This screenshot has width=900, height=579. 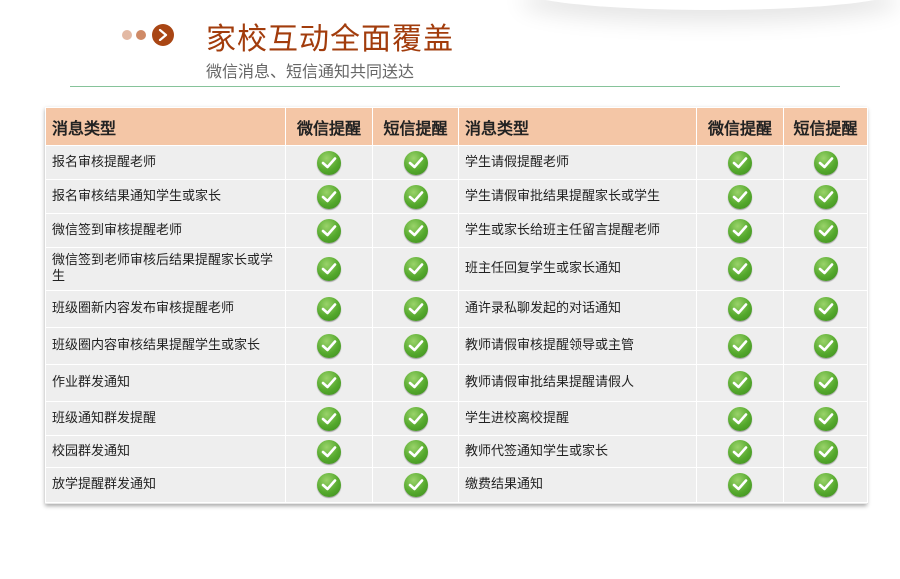 I want to click on message-type-cell: 班主任回复学生或家长通知, so click(x=577, y=269).